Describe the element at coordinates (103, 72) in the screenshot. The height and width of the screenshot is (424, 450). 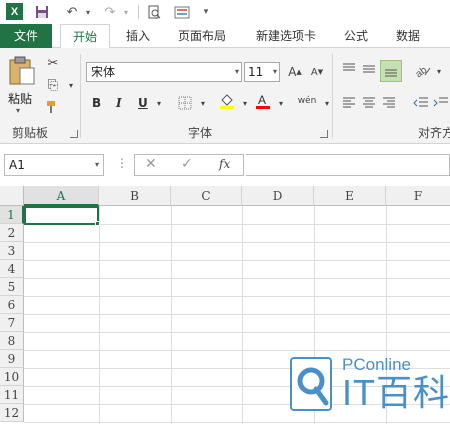
I see `font-name-value: 宋体` at that location.